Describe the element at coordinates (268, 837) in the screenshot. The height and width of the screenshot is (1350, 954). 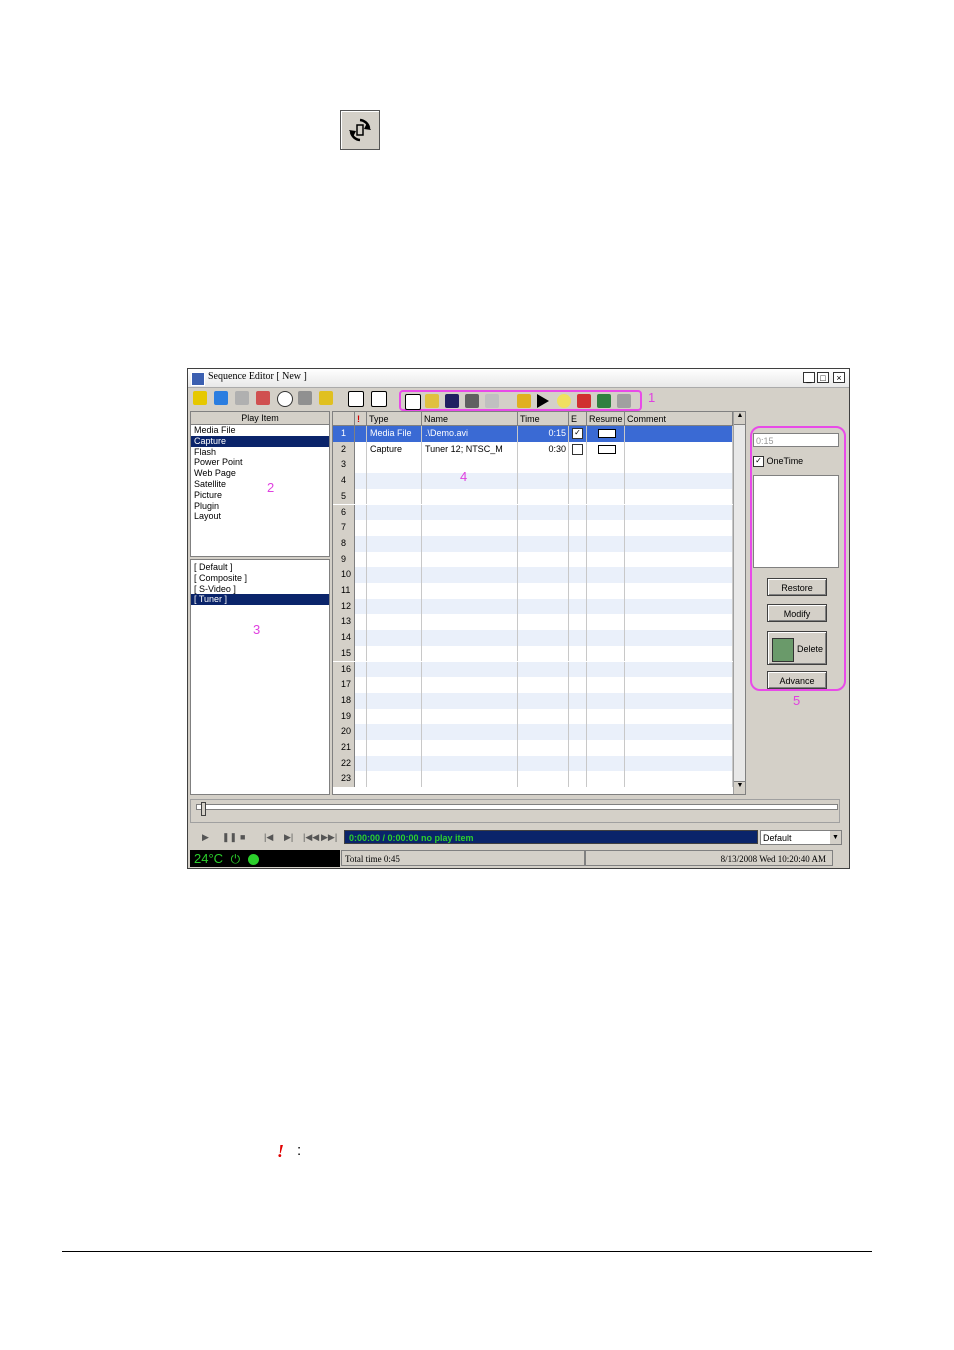
I see `first-button: |◀` at that location.